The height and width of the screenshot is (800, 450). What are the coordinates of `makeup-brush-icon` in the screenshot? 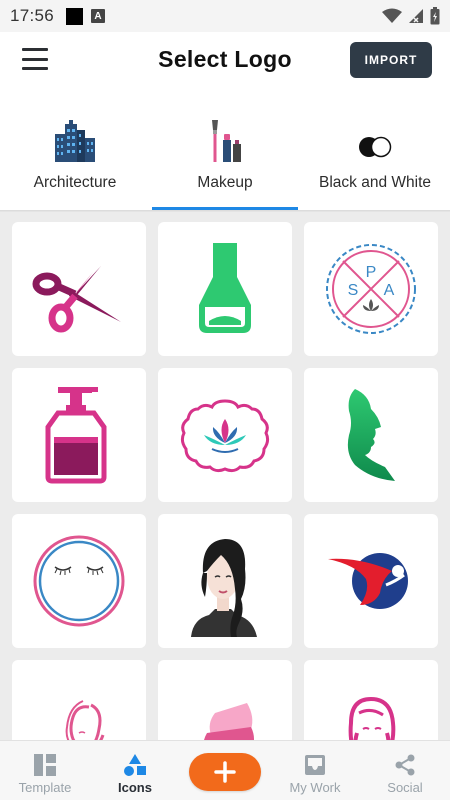 It's located at (225, 140).